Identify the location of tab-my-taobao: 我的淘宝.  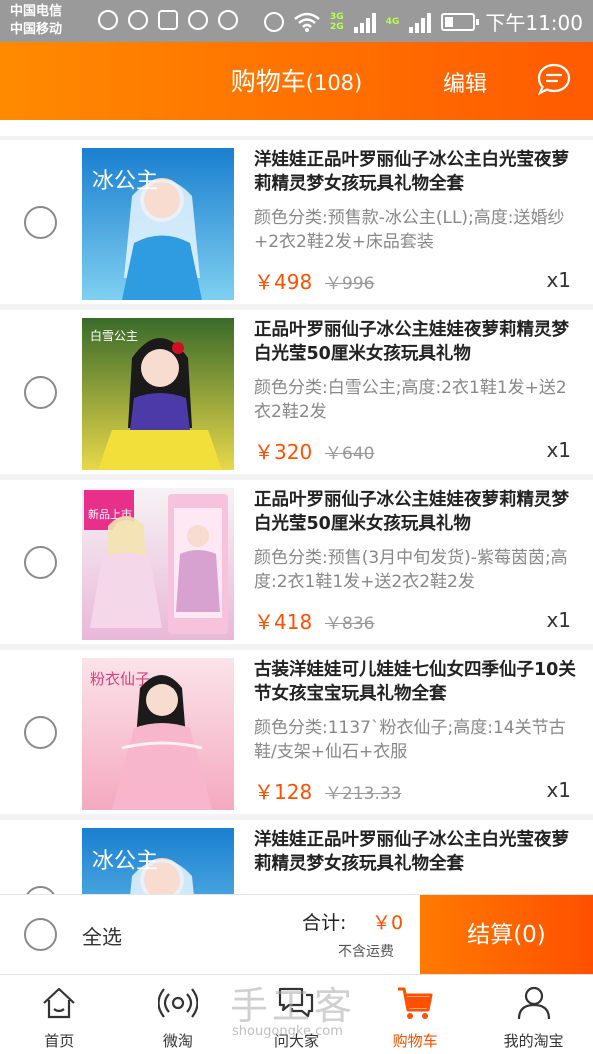
(533, 1014).